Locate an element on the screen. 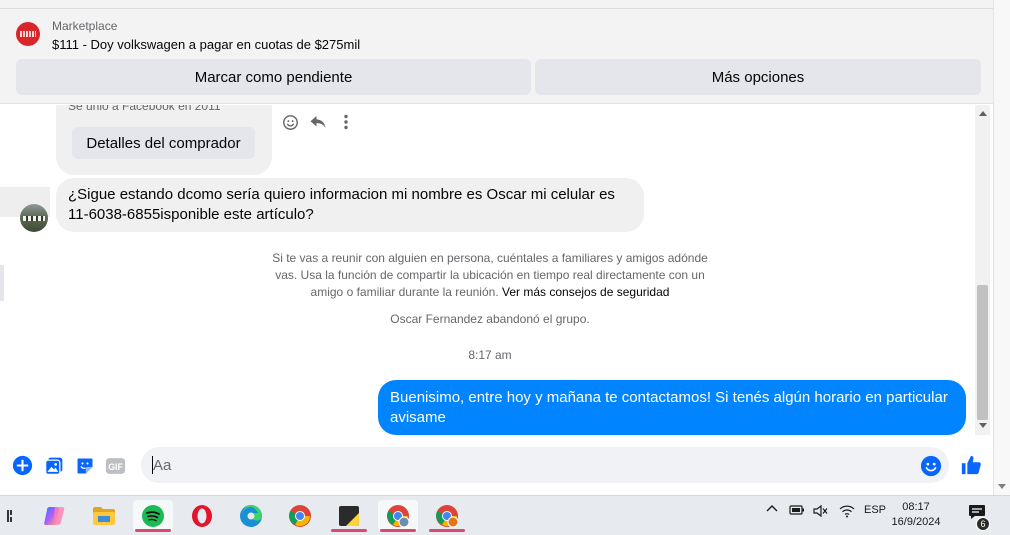 This screenshot has height=535, width=1010. battery-icon is located at coordinates (797, 510).